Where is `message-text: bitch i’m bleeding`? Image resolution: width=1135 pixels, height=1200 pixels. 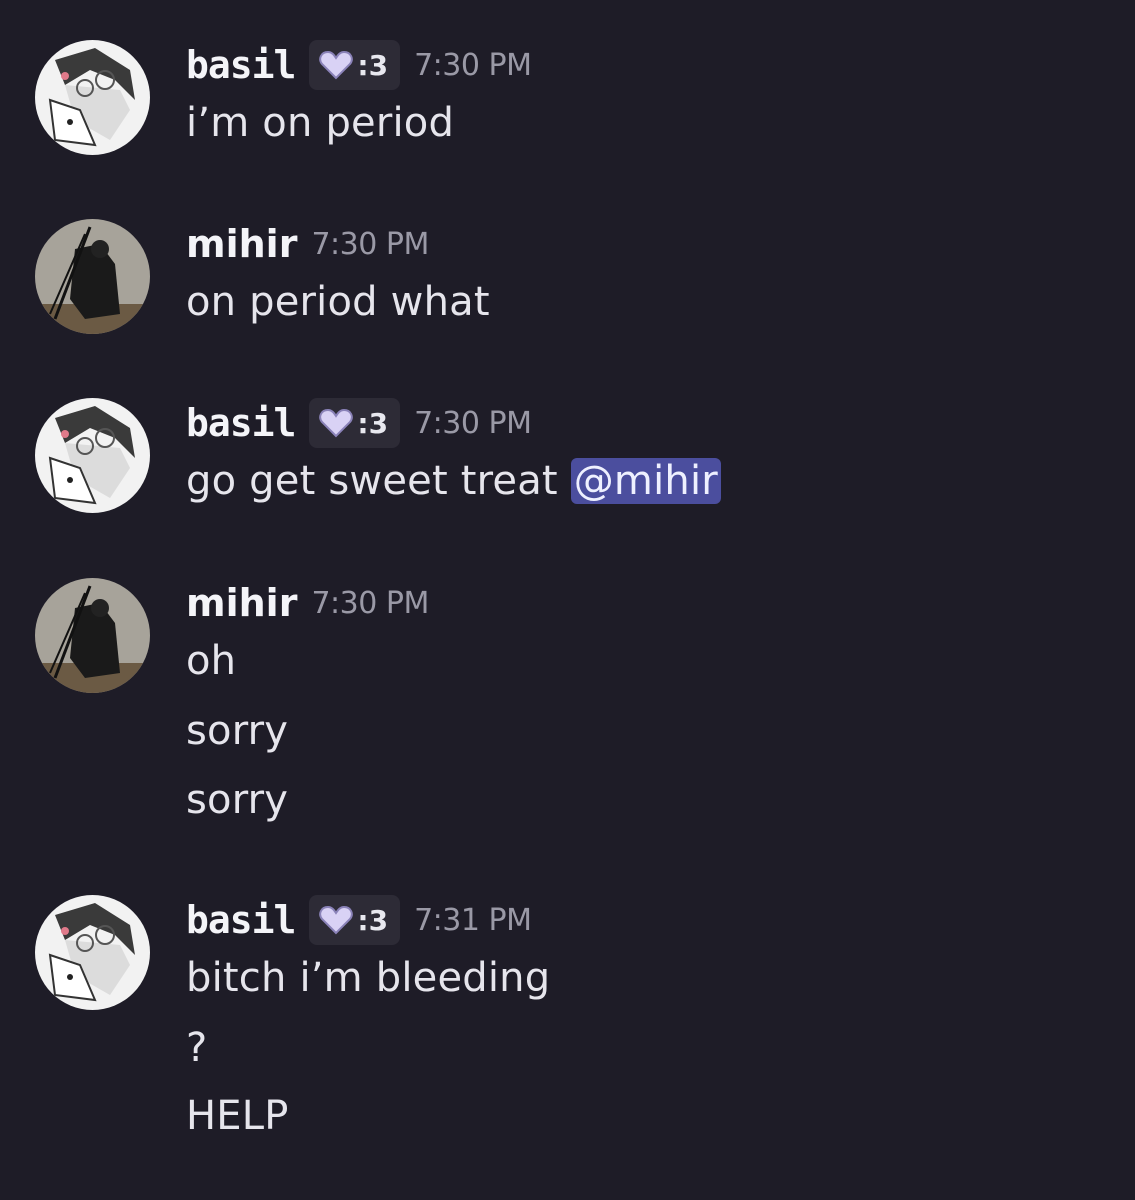
message-text: bitch i’m bleeding is located at coordinates (368, 978).